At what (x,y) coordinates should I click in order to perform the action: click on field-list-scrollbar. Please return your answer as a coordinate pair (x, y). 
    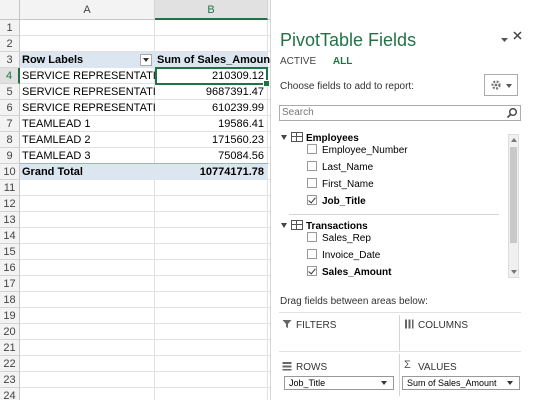
    Looking at the image, I should click on (513, 206).